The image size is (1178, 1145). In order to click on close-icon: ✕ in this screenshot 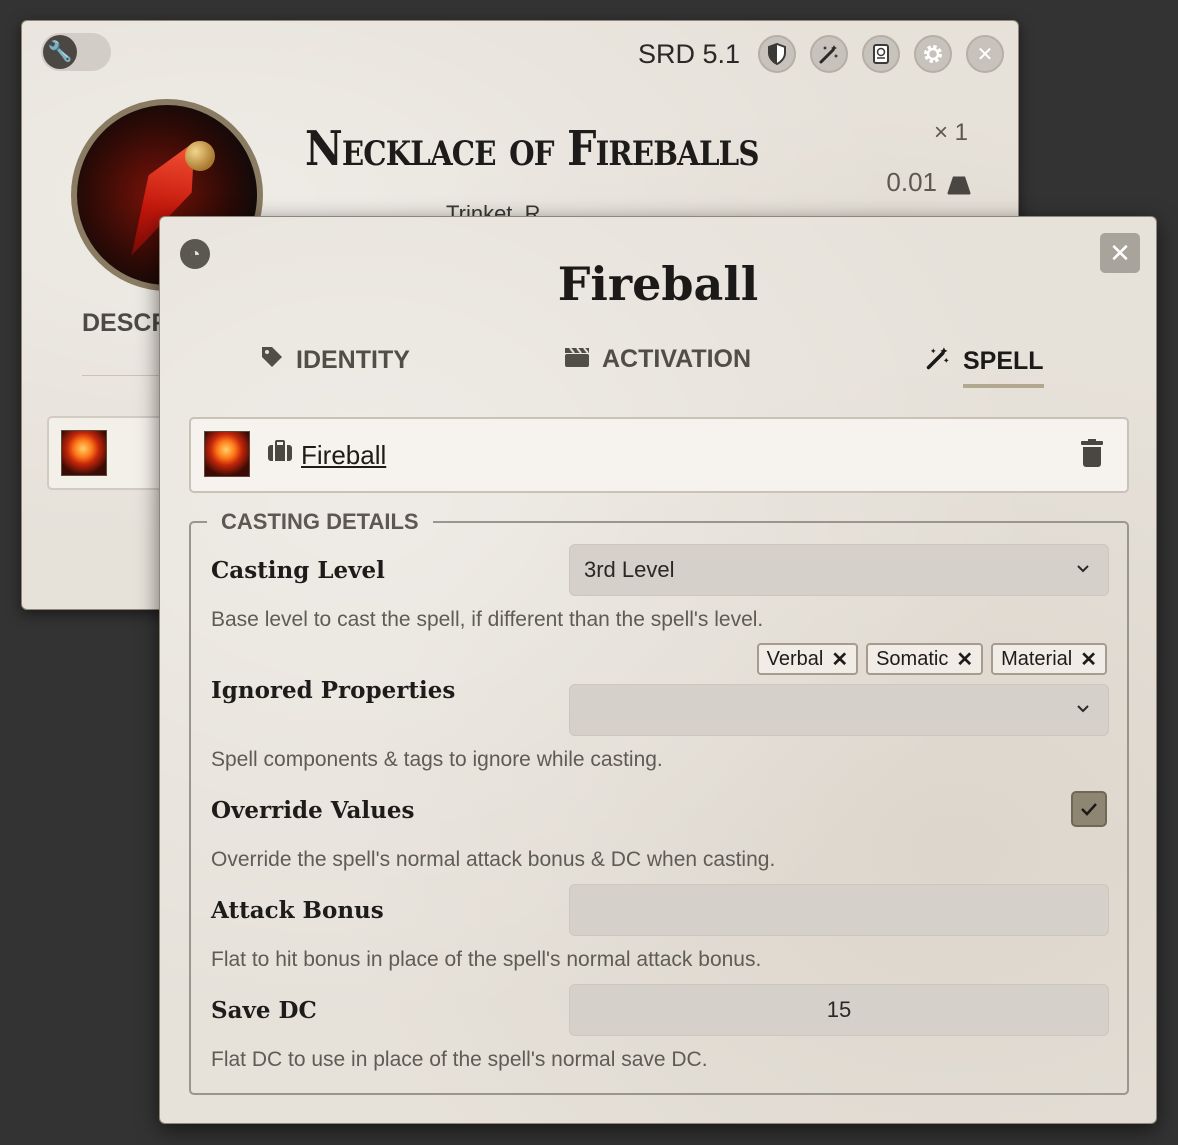, I will do `click(985, 54)`.